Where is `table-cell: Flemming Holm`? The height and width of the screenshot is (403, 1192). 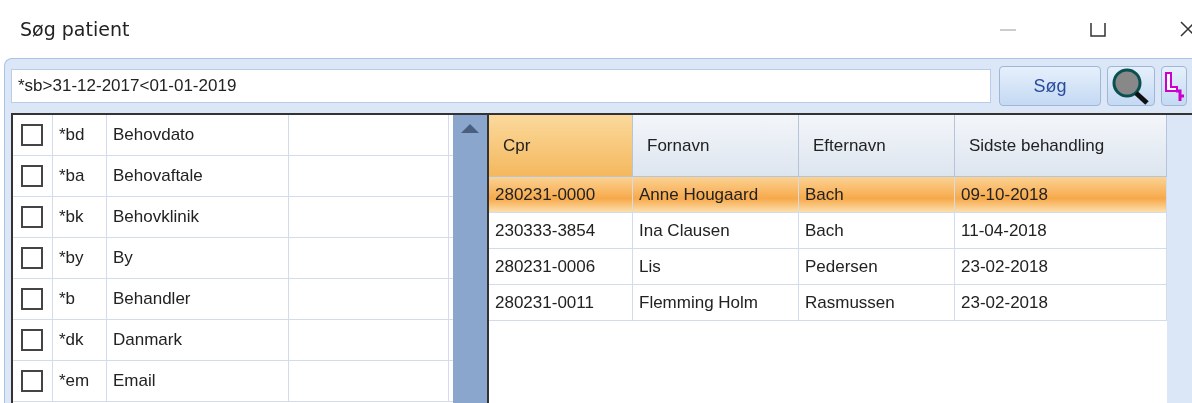 table-cell: Flemming Holm is located at coordinates (716, 303).